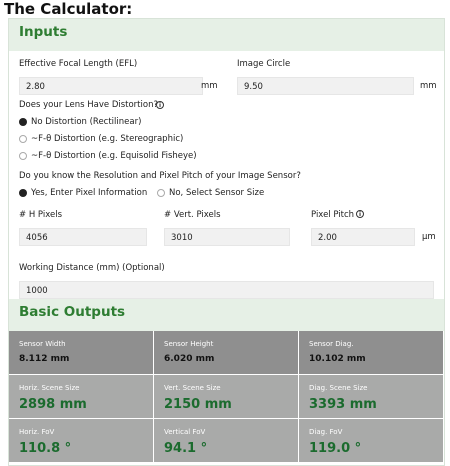 This screenshot has height=466, width=450. What do you see at coordinates (81, 440) in the screenshot?
I see `output-horiz-fov: Horiz. FoV 110.8 °` at bounding box center [81, 440].